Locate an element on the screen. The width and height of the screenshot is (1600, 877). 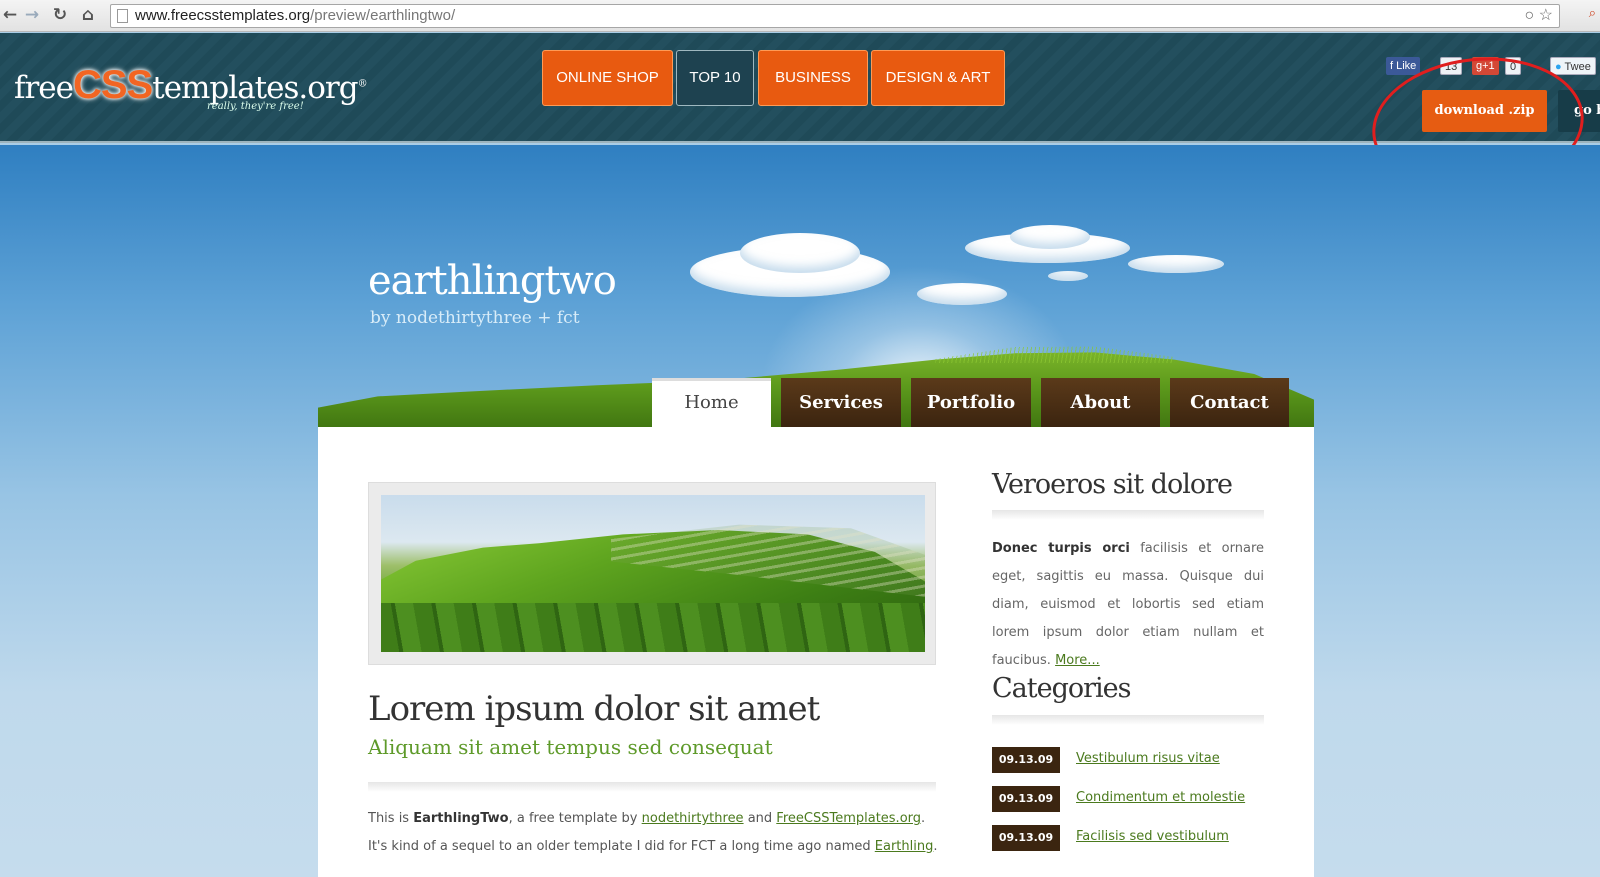
image-fields is located at coordinates (653, 627).